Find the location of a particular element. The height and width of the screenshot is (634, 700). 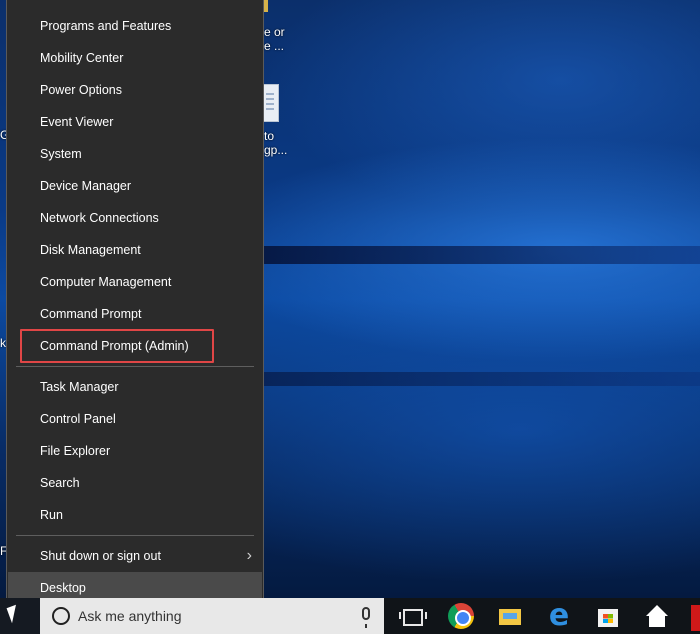

chevron-right-icon: › is located at coordinates (249, 555).